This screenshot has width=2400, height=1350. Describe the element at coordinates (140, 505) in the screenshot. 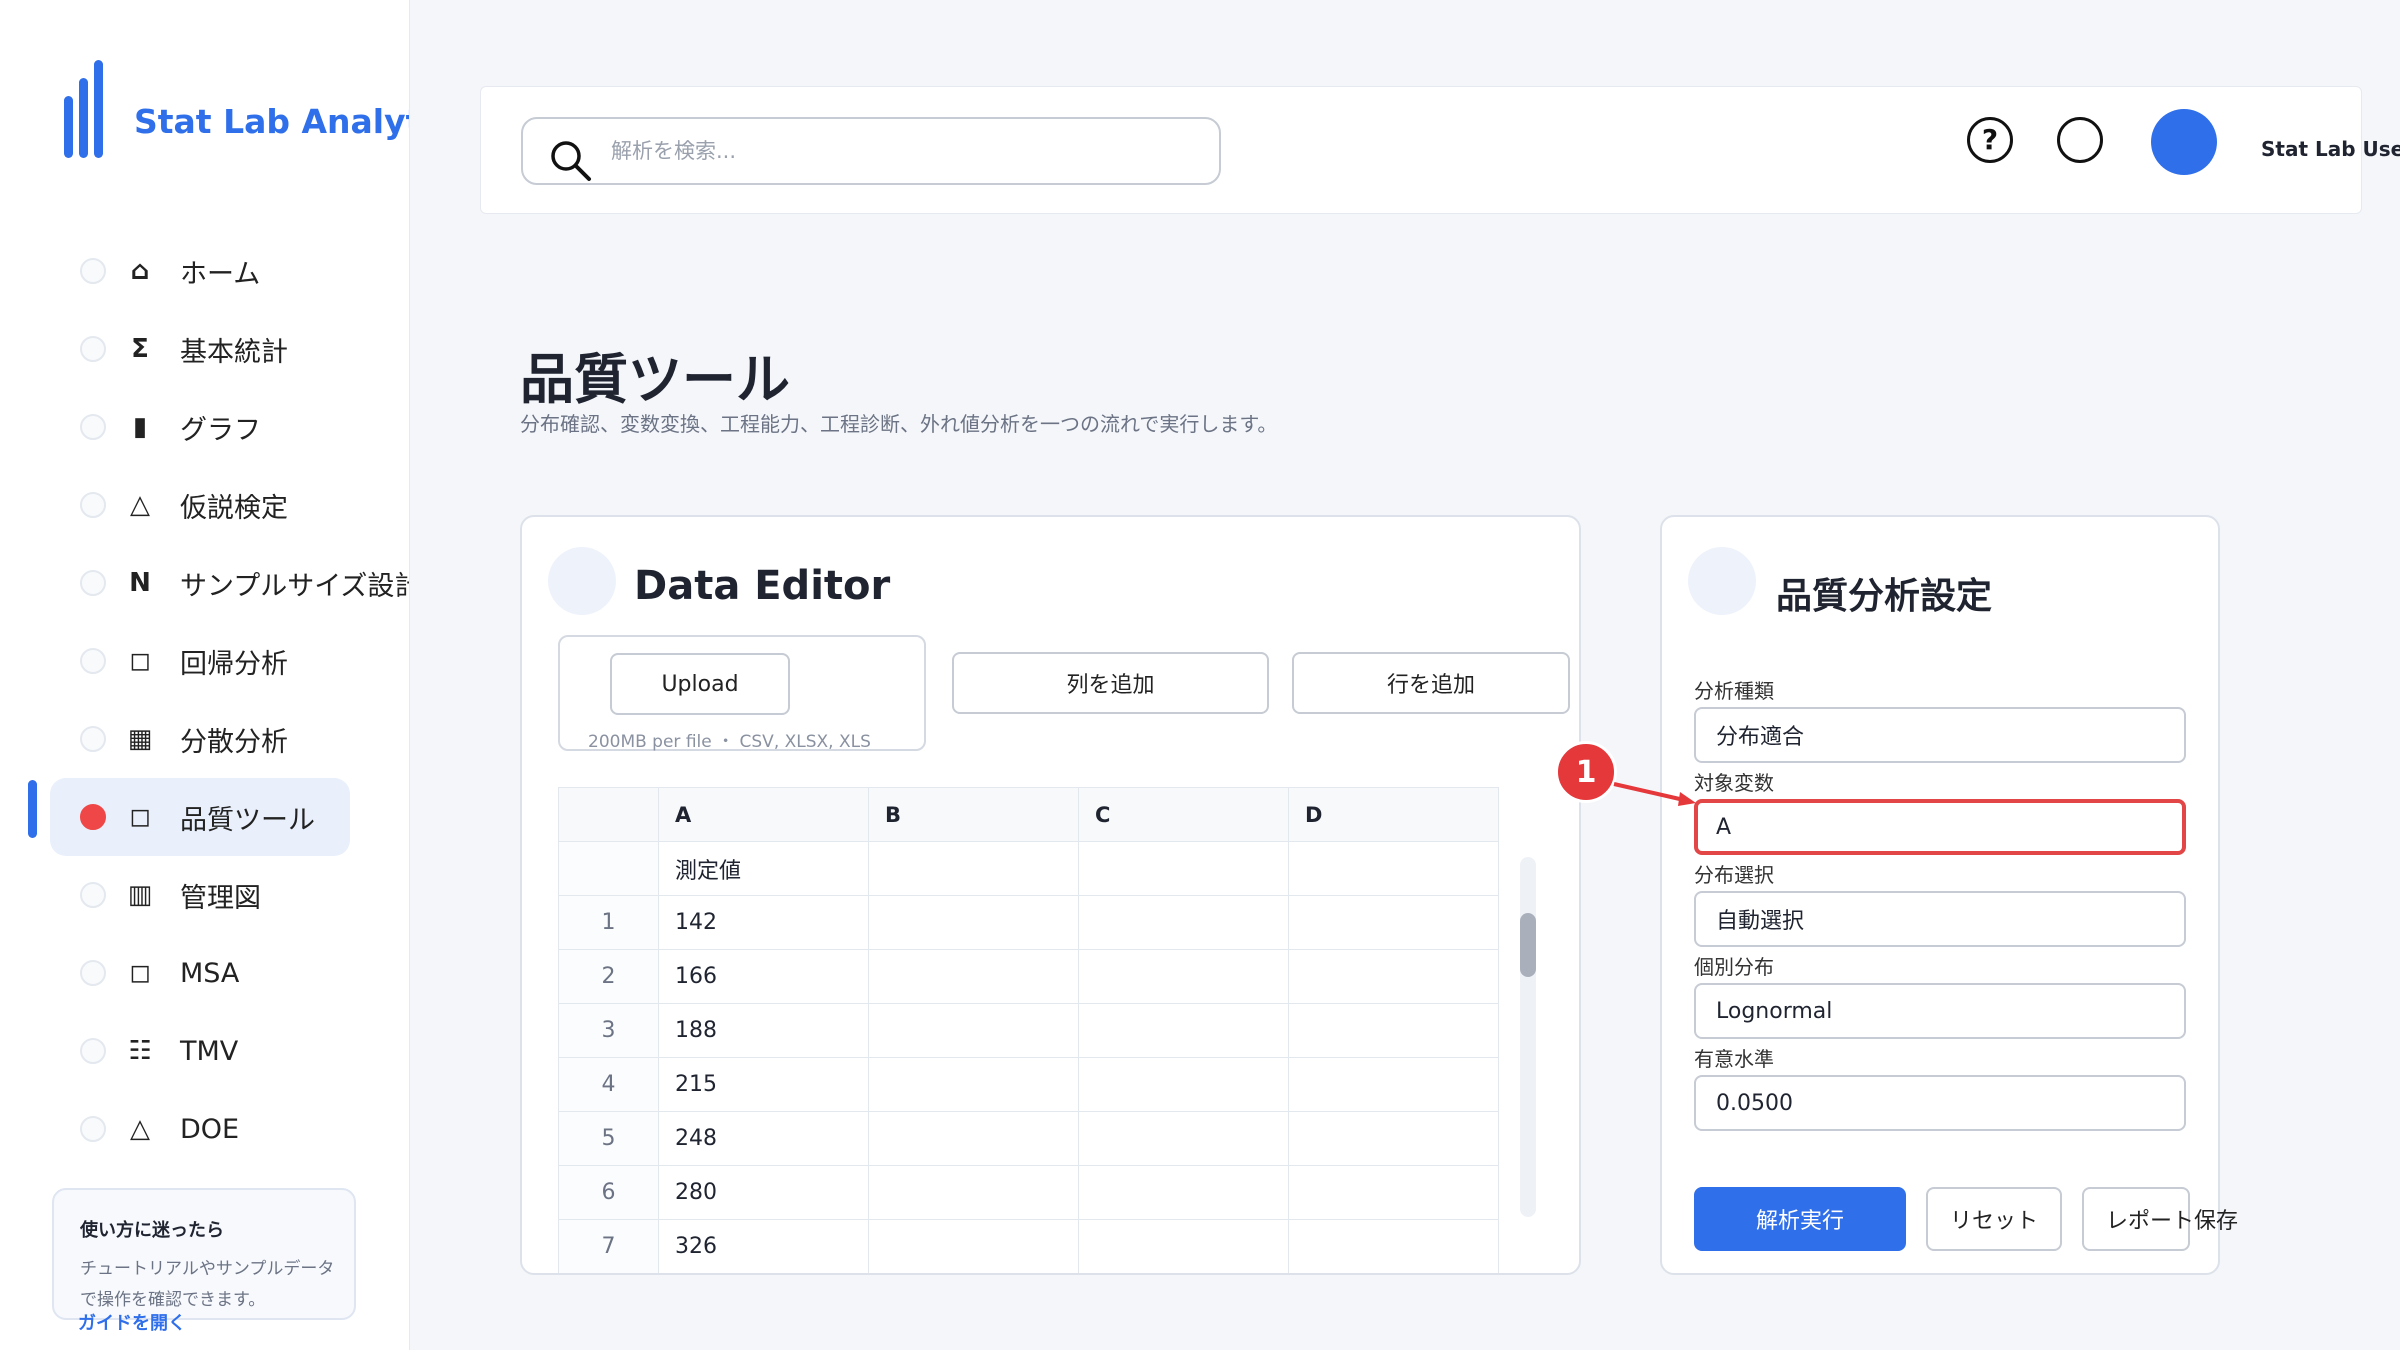

I see `hypothesis-test-icon: △` at that location.